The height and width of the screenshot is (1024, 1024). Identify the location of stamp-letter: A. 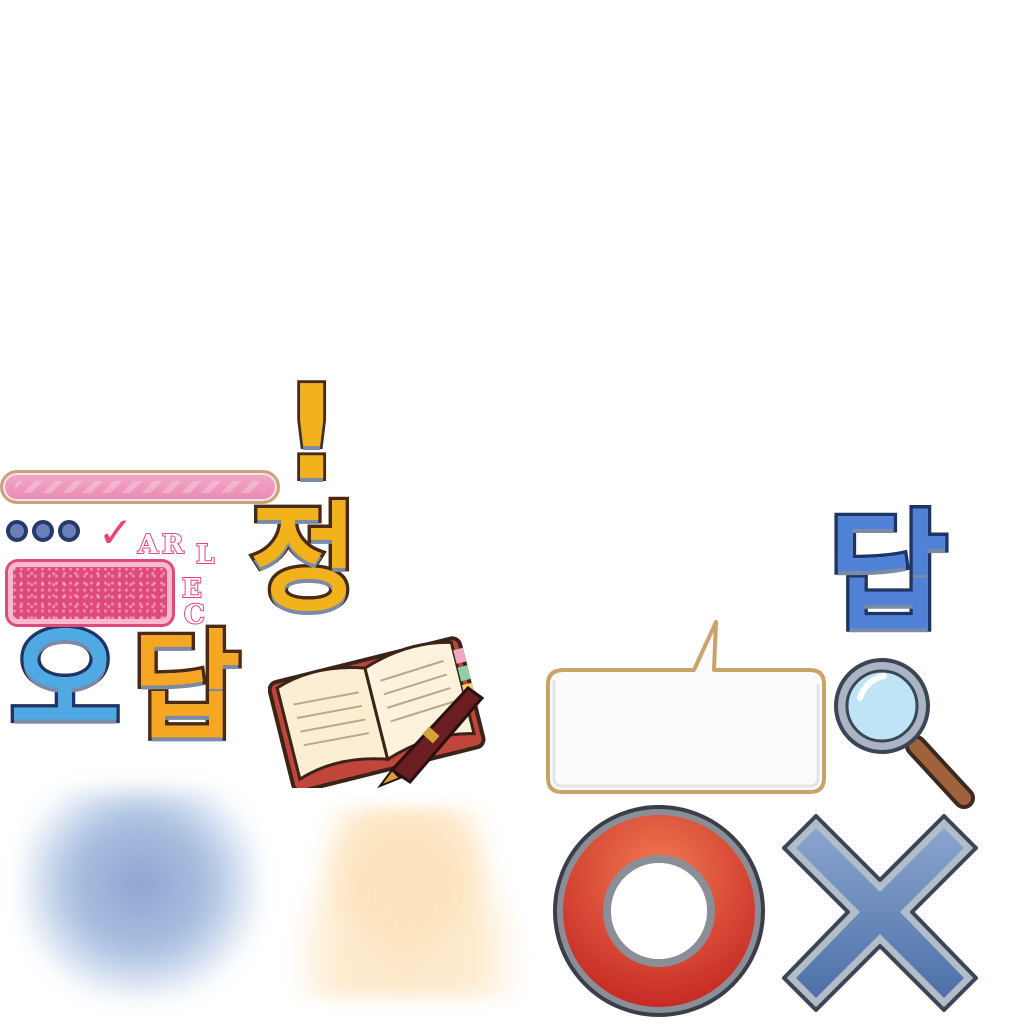
(148, 545).